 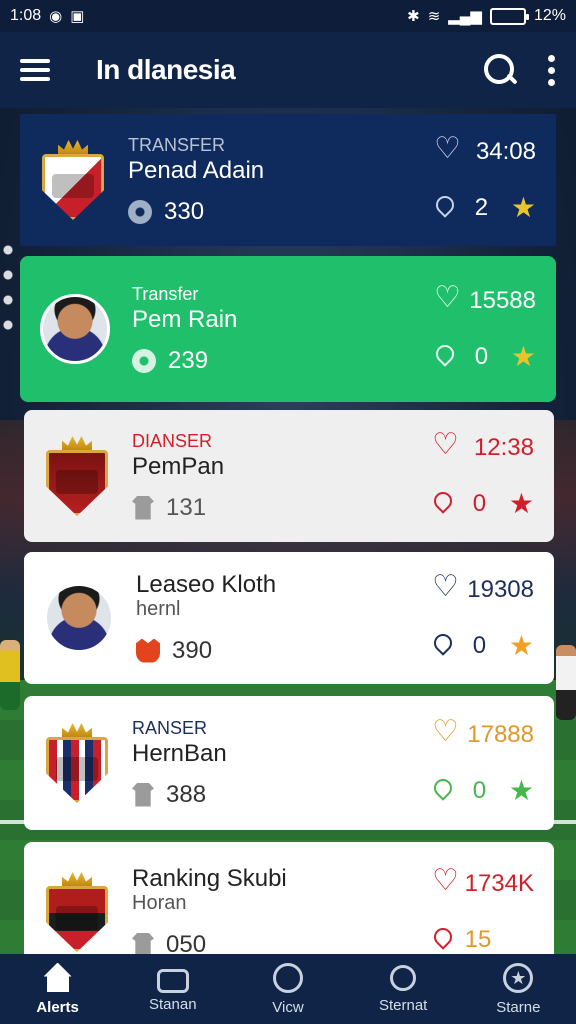 I want to click on page-title: In dlanesia, so click(x=166, y=69).